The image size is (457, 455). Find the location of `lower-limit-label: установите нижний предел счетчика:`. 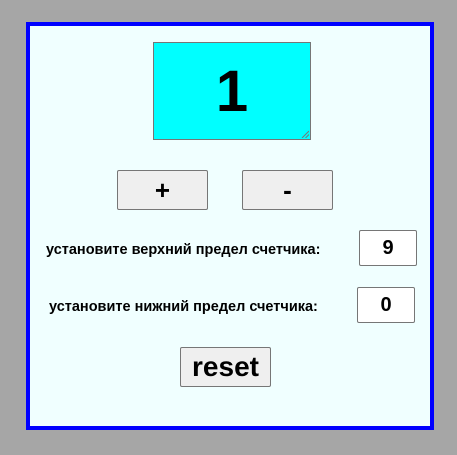

lower-limit-label: установите нижний предел счетчика: is located at coordinates (183, 307).